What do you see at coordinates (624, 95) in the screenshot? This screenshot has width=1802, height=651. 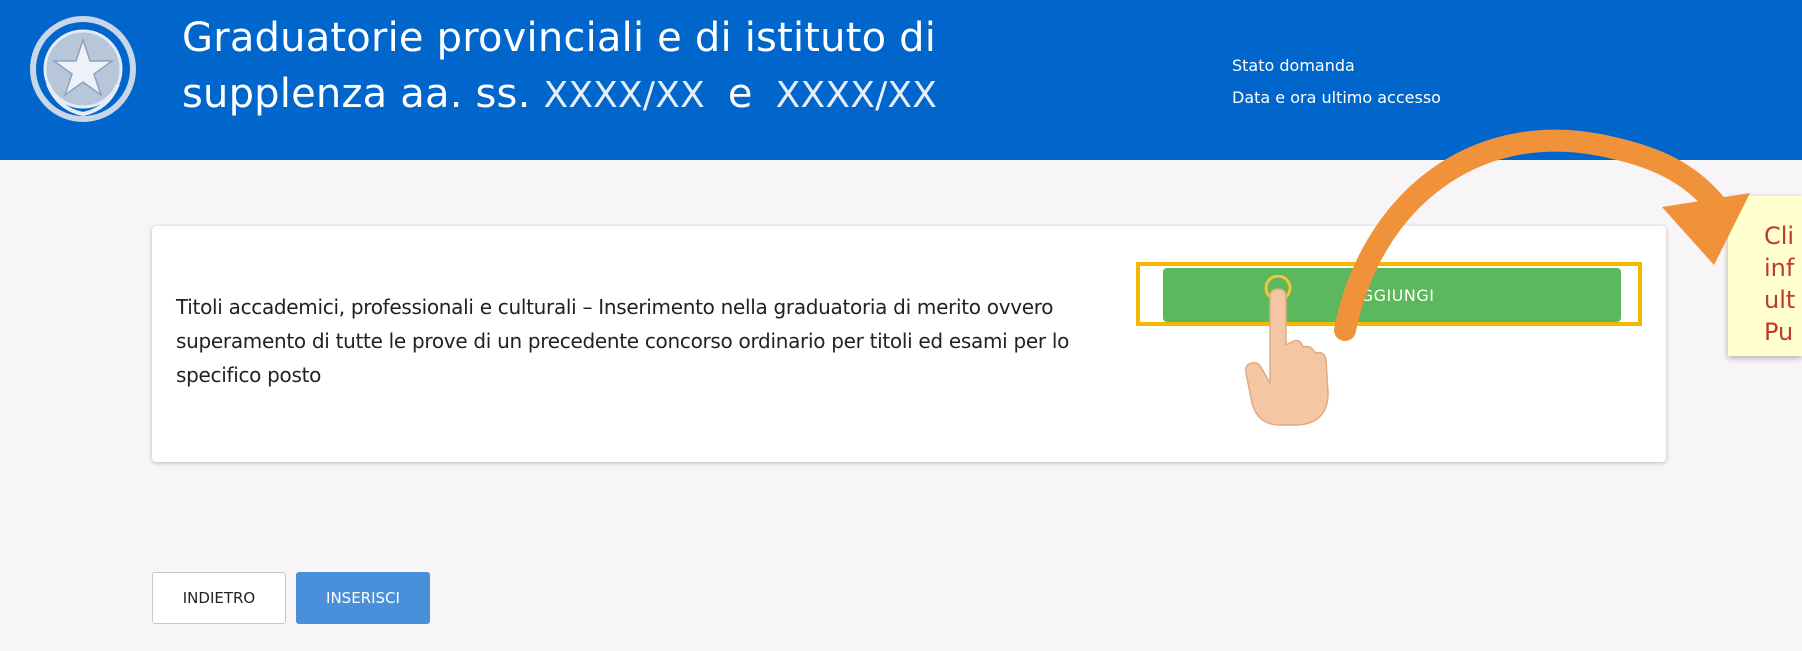 I see `year-first: XXXX/XX` at bounding box center [624, 95].